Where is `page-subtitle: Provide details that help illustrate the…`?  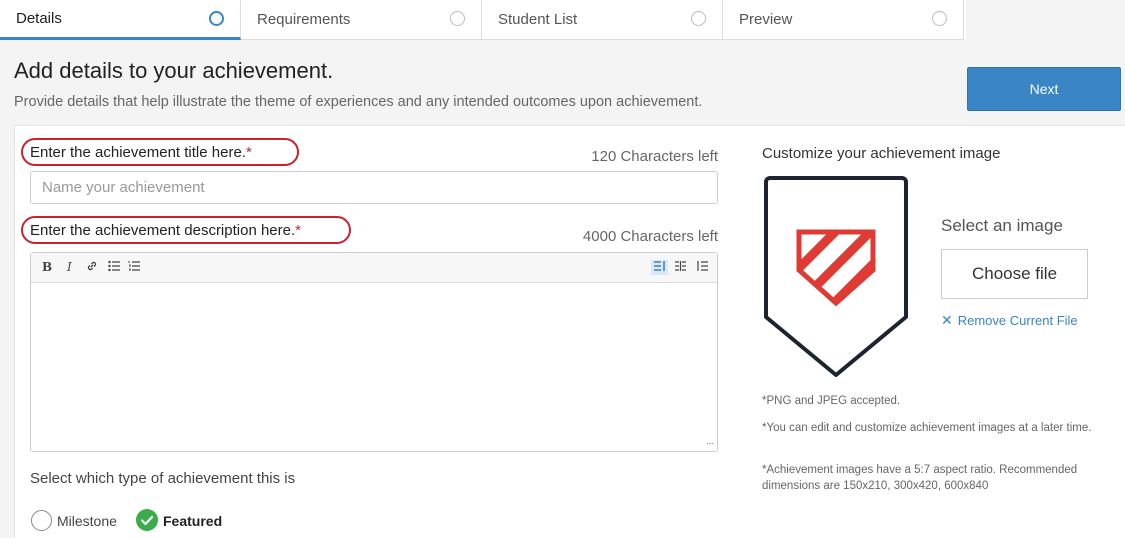 page-subtitle: Provide details that help illustrate the… is located at coordinates (358, 102).